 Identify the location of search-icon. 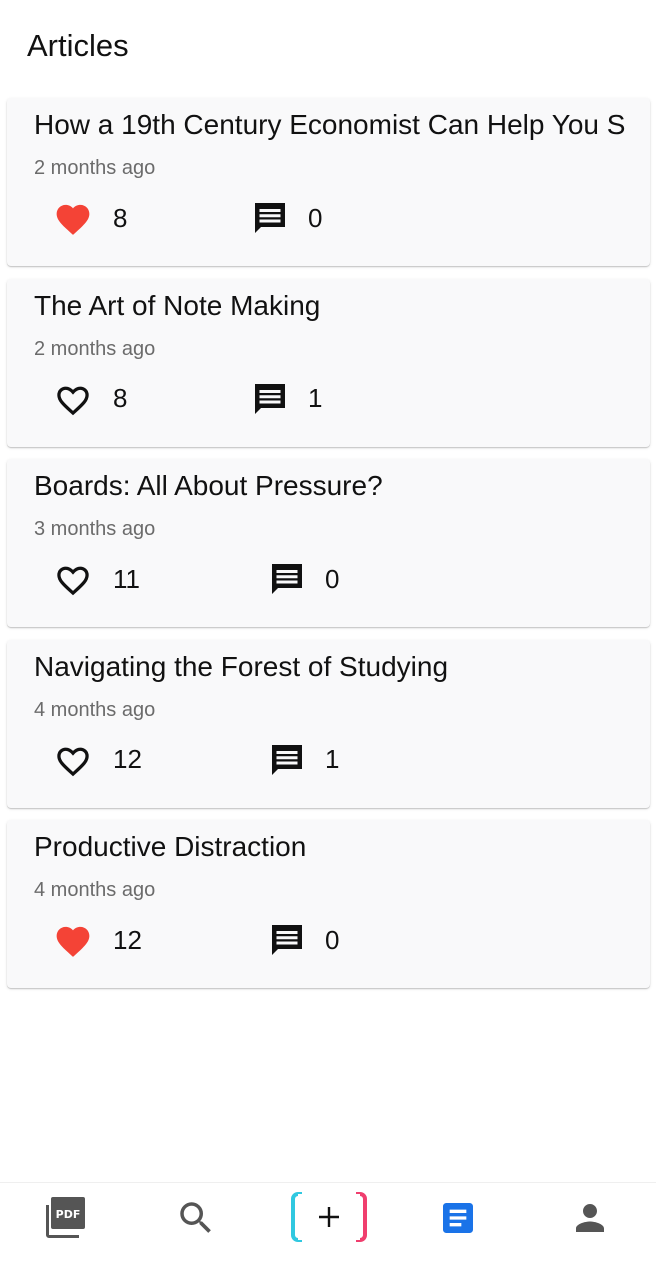
(196, 1220).